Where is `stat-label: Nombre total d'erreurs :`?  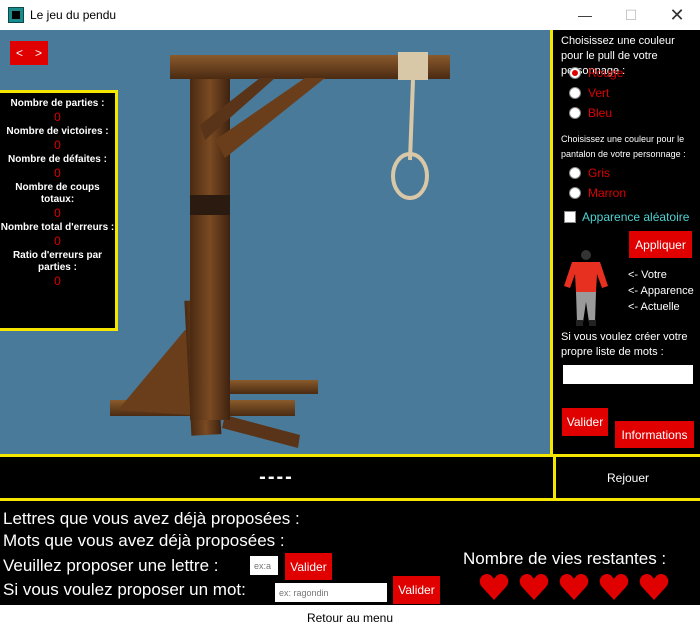
stat-label: Nombre total d'erreurs : is located at coordinates (57, 227).